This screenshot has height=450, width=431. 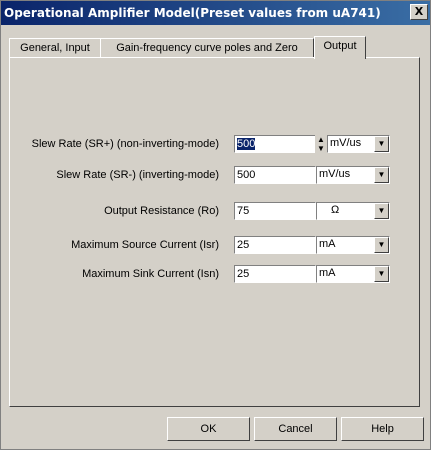 What do you see at coordinates (335, 210) in the screenshot?
I see `output-resistance-unit: Ω` at bounding box center [335, 210].